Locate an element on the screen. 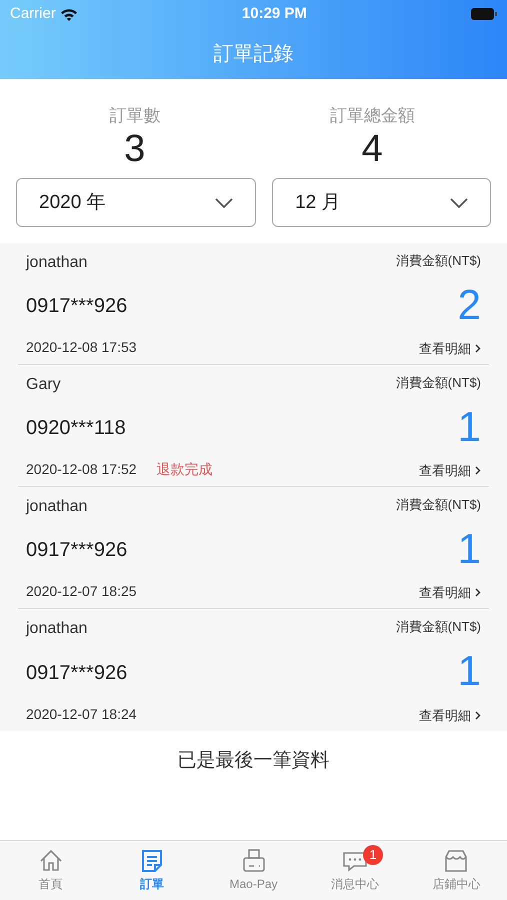 The height and width of the screenshot is (900, 507). carrier-label: Carrier is located at coordinates (33, 14).